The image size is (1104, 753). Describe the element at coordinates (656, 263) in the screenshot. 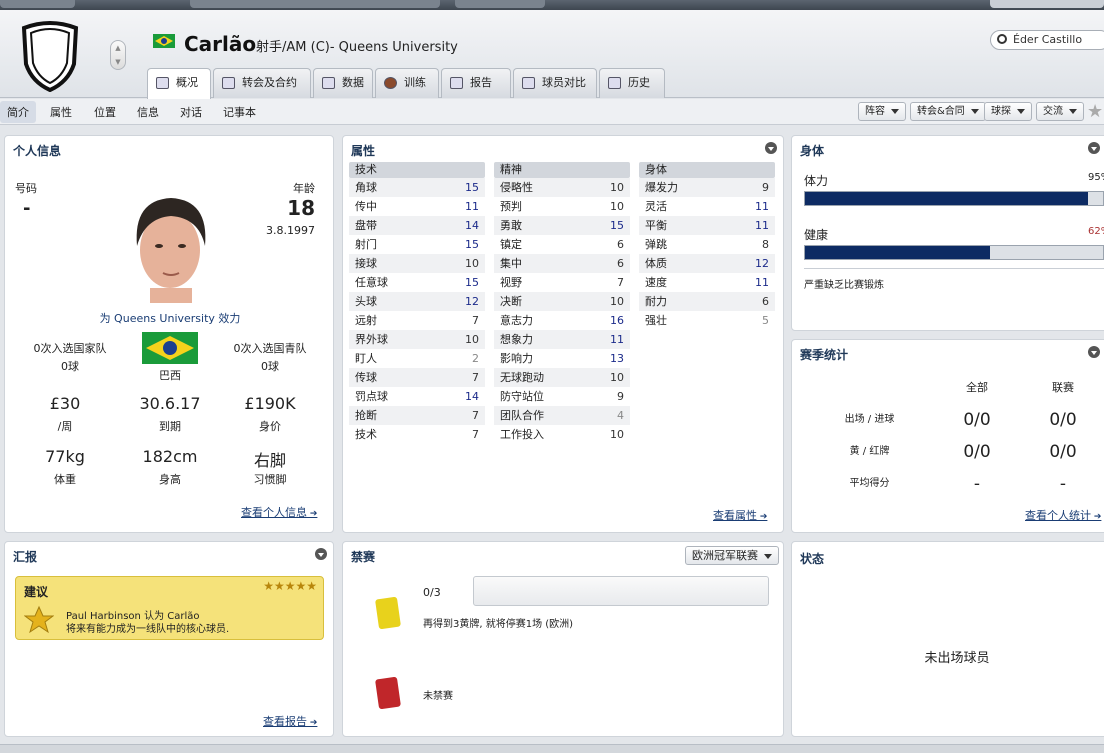

I see `attribute-name: 体质` at that location.